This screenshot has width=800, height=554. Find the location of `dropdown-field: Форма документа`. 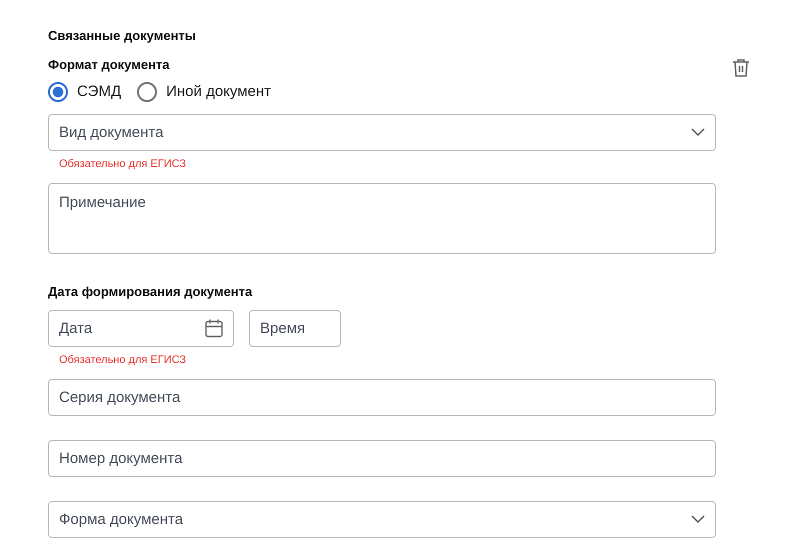

dropdown-field: Форма документа is located at coordinates (382, 519).